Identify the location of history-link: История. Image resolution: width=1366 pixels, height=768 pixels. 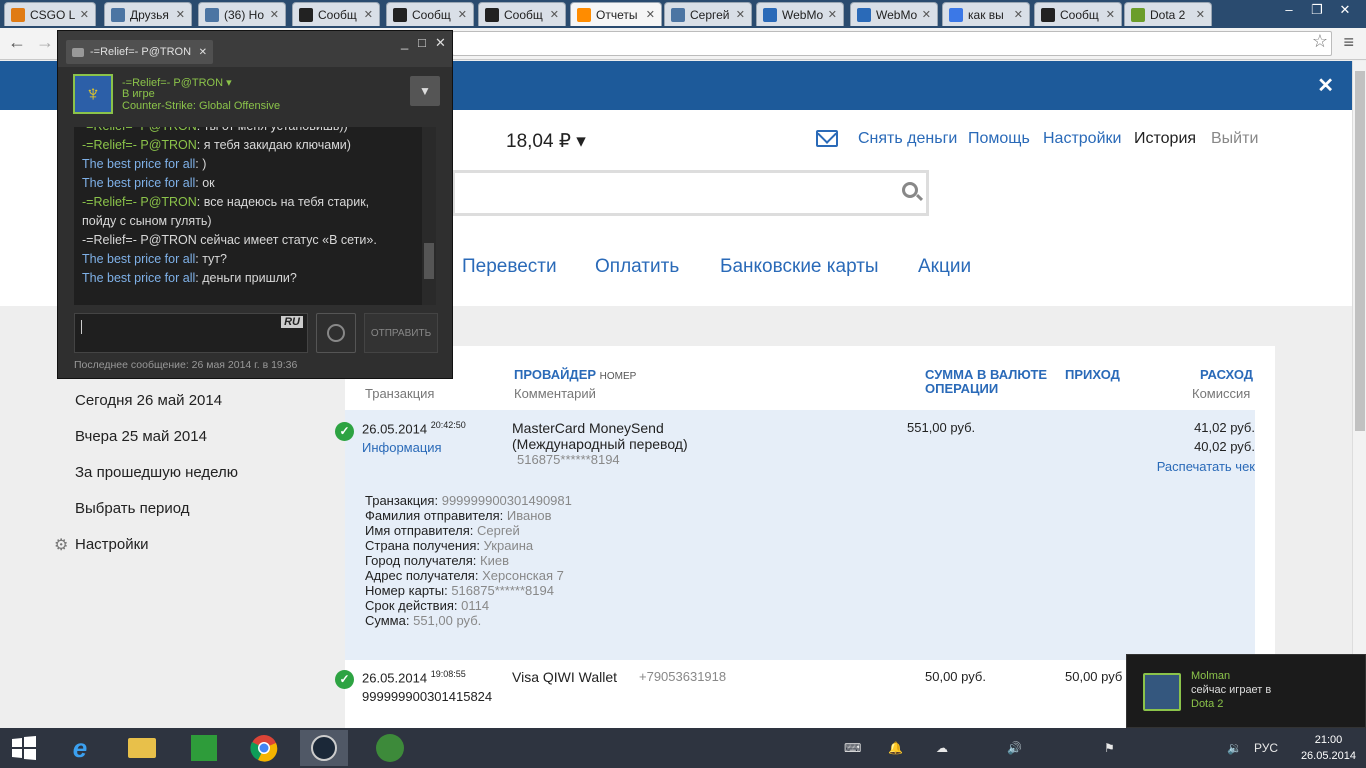
(1165, 139).